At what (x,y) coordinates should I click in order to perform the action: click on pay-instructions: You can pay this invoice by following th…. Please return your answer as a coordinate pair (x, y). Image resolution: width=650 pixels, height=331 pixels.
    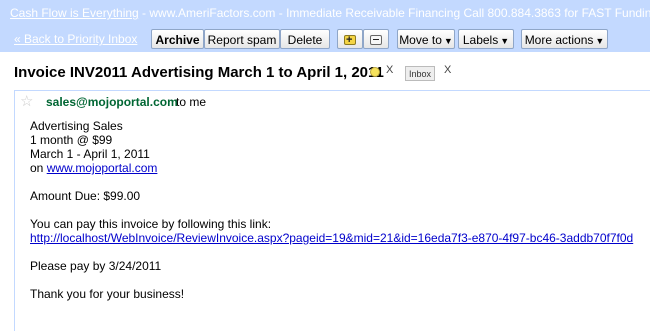
    Looking at the image, I should click on (151, 224).